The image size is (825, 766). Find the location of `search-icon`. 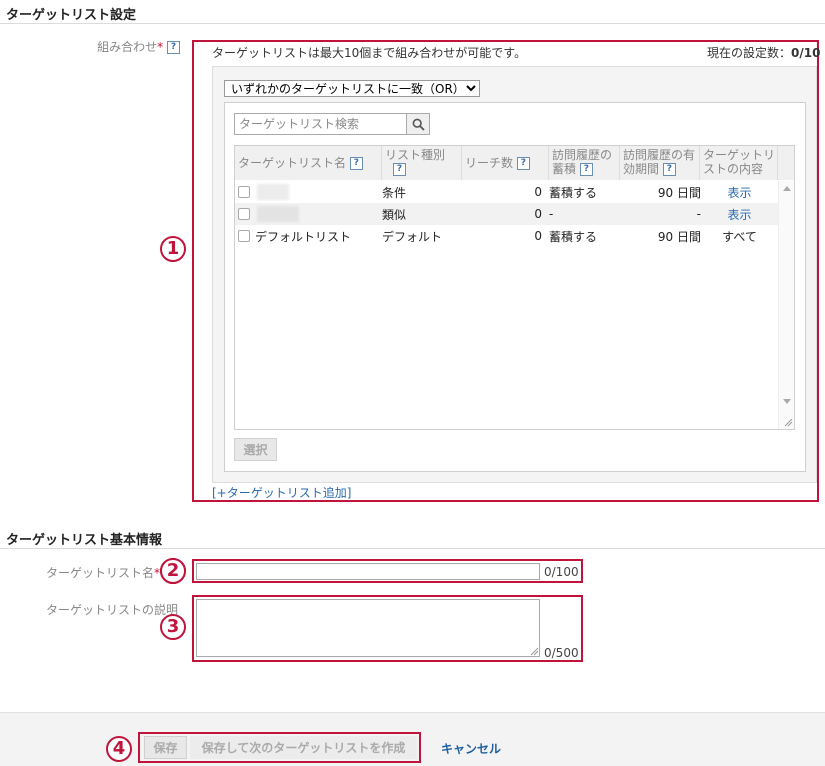

search-icon is located at coordinates (418, 124).